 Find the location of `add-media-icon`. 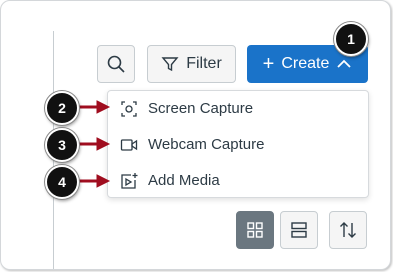

add-media-icon is located at coordinates (129, 181).